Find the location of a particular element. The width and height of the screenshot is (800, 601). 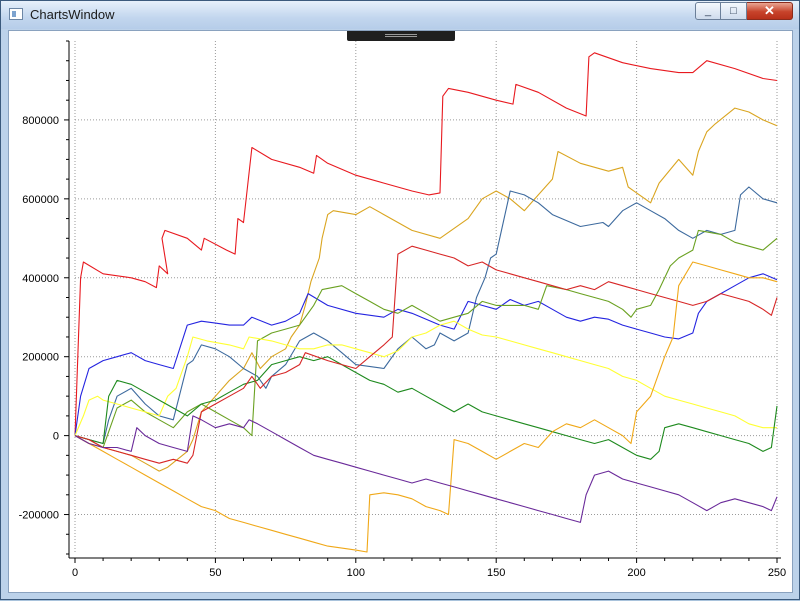

x-tick-label: 250 is located at coordinates (777, 573).